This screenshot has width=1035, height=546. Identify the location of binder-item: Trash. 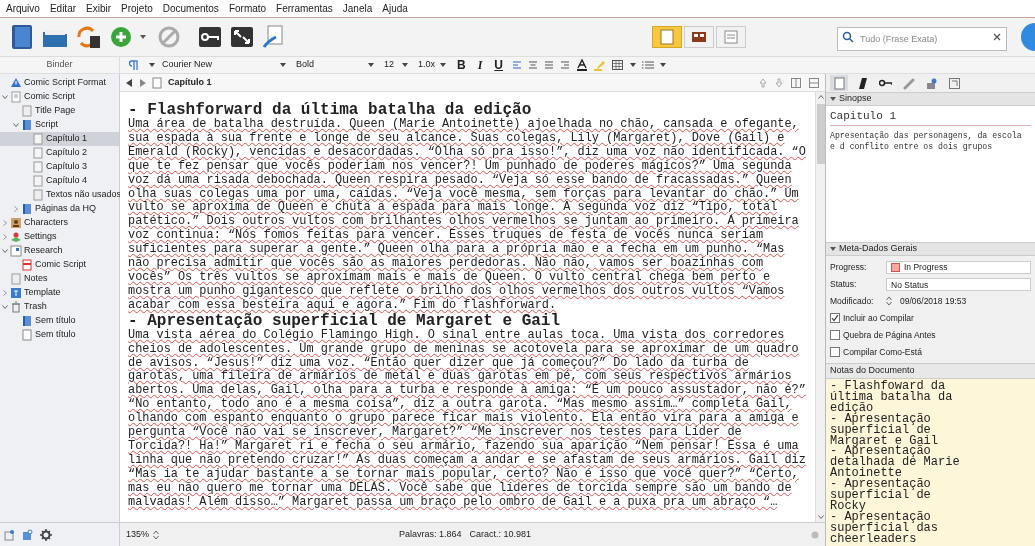
(59, 307).